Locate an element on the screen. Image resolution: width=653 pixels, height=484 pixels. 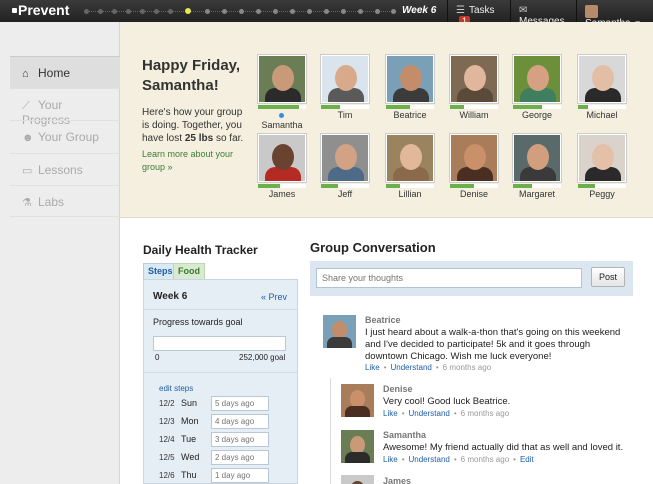
user-menu: Samantha▼ is located at coordinates (614, 14).